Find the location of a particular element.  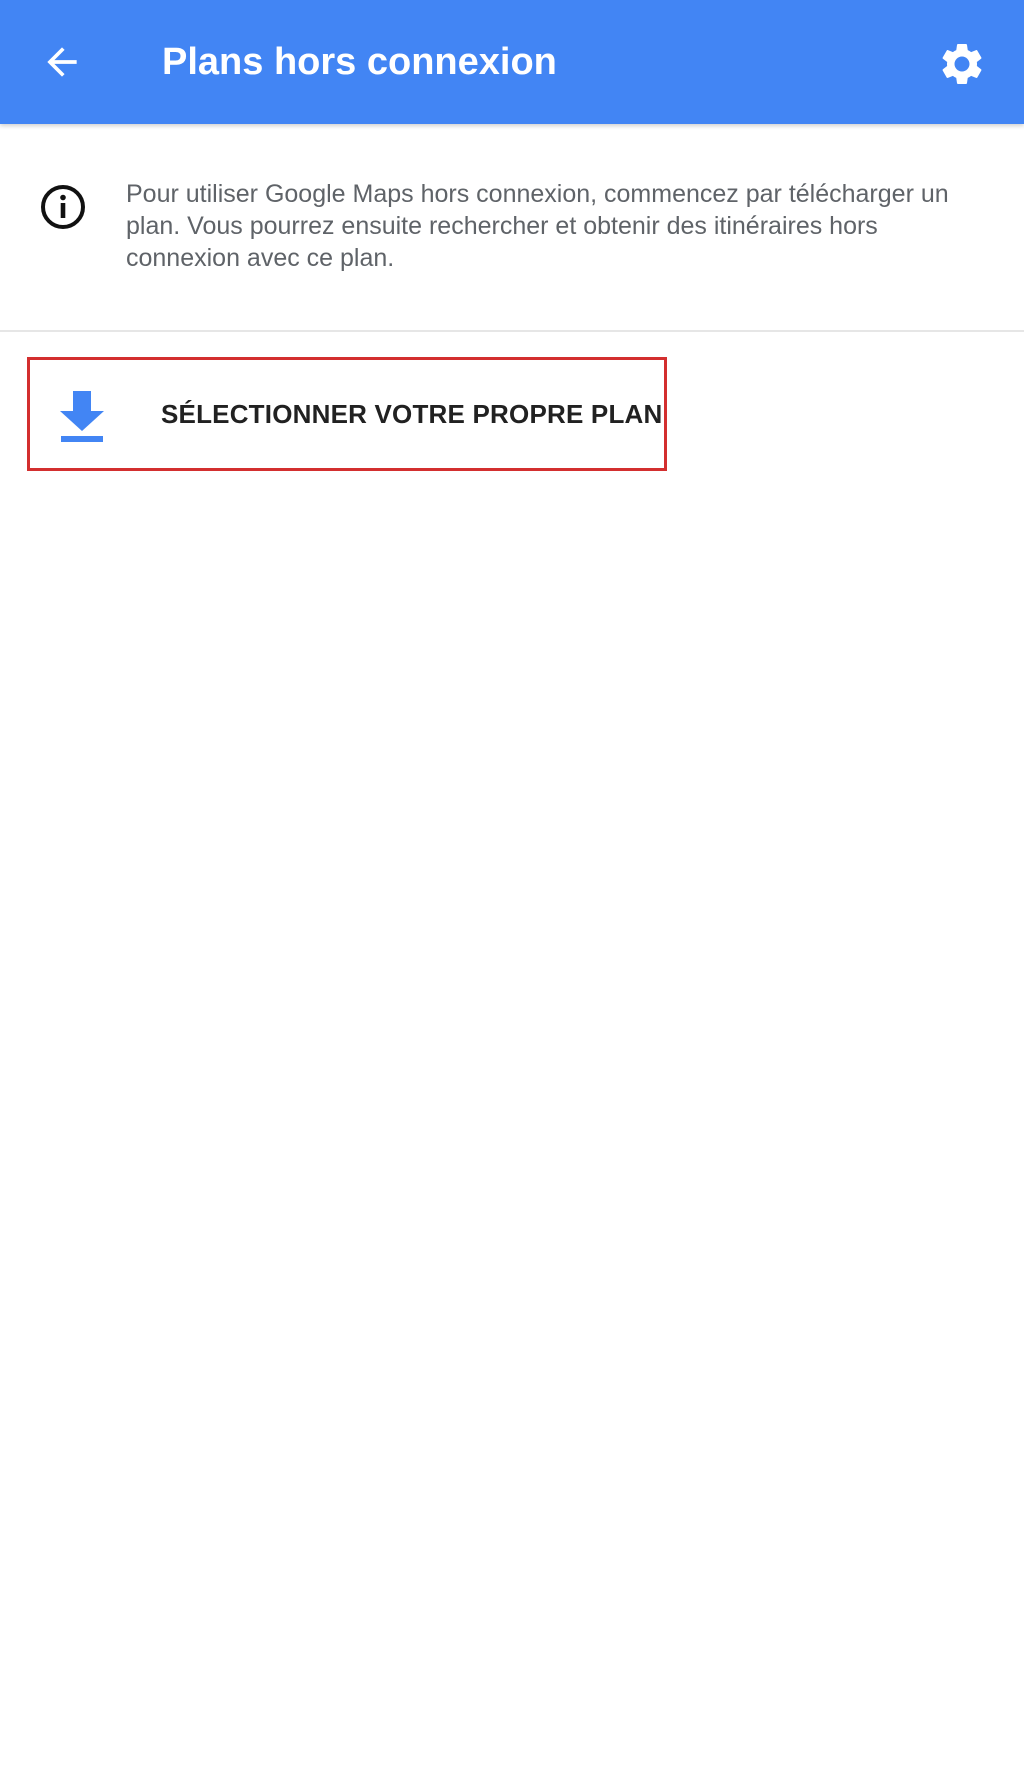

arrow-back-icon is located at coordinates (62, 62).